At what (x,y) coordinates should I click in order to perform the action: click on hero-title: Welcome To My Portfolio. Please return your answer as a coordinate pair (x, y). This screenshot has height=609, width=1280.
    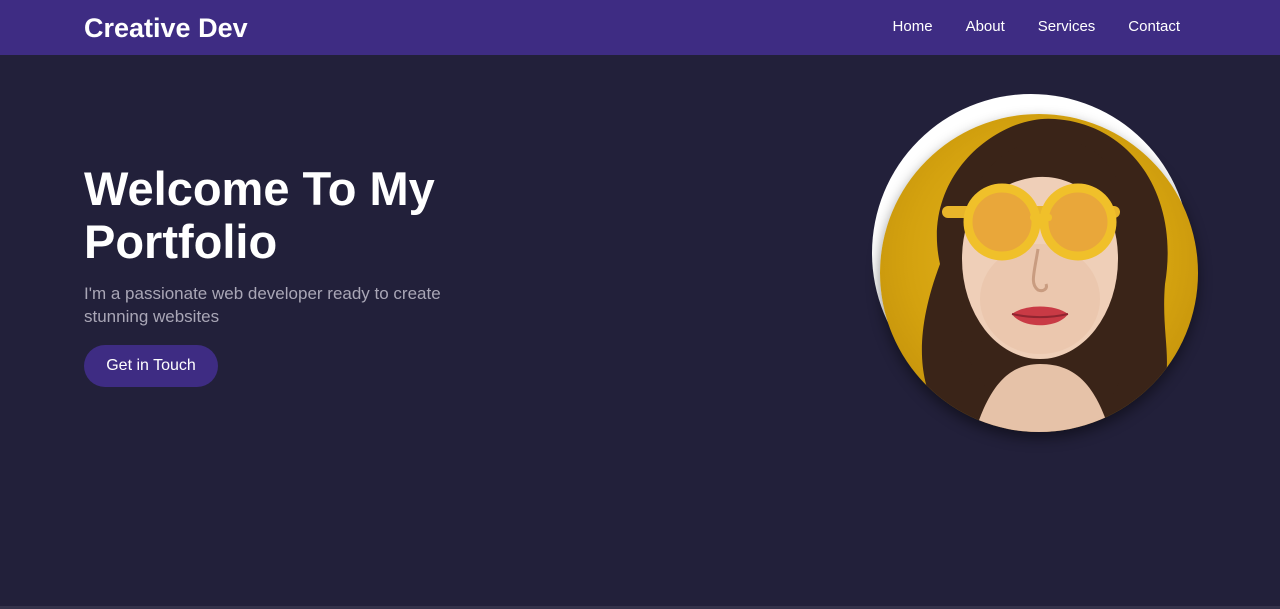
    Looking at the image, I should click on (259, 215).